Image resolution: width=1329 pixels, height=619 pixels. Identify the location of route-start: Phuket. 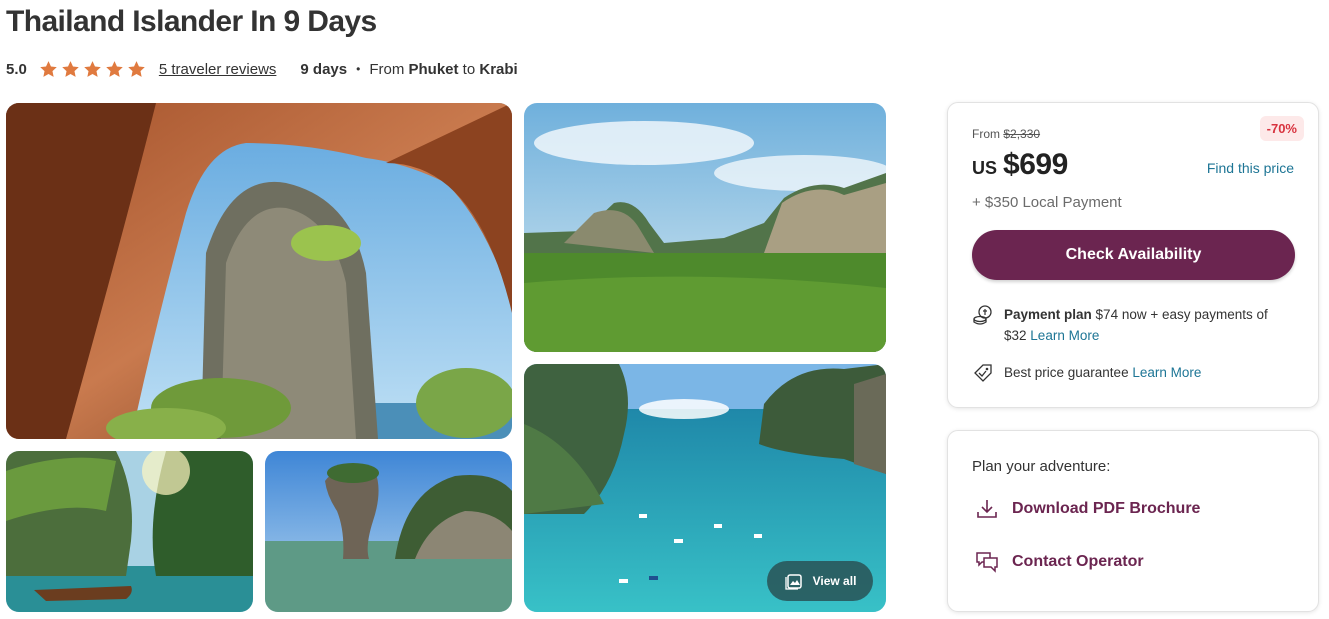
(433, 69).